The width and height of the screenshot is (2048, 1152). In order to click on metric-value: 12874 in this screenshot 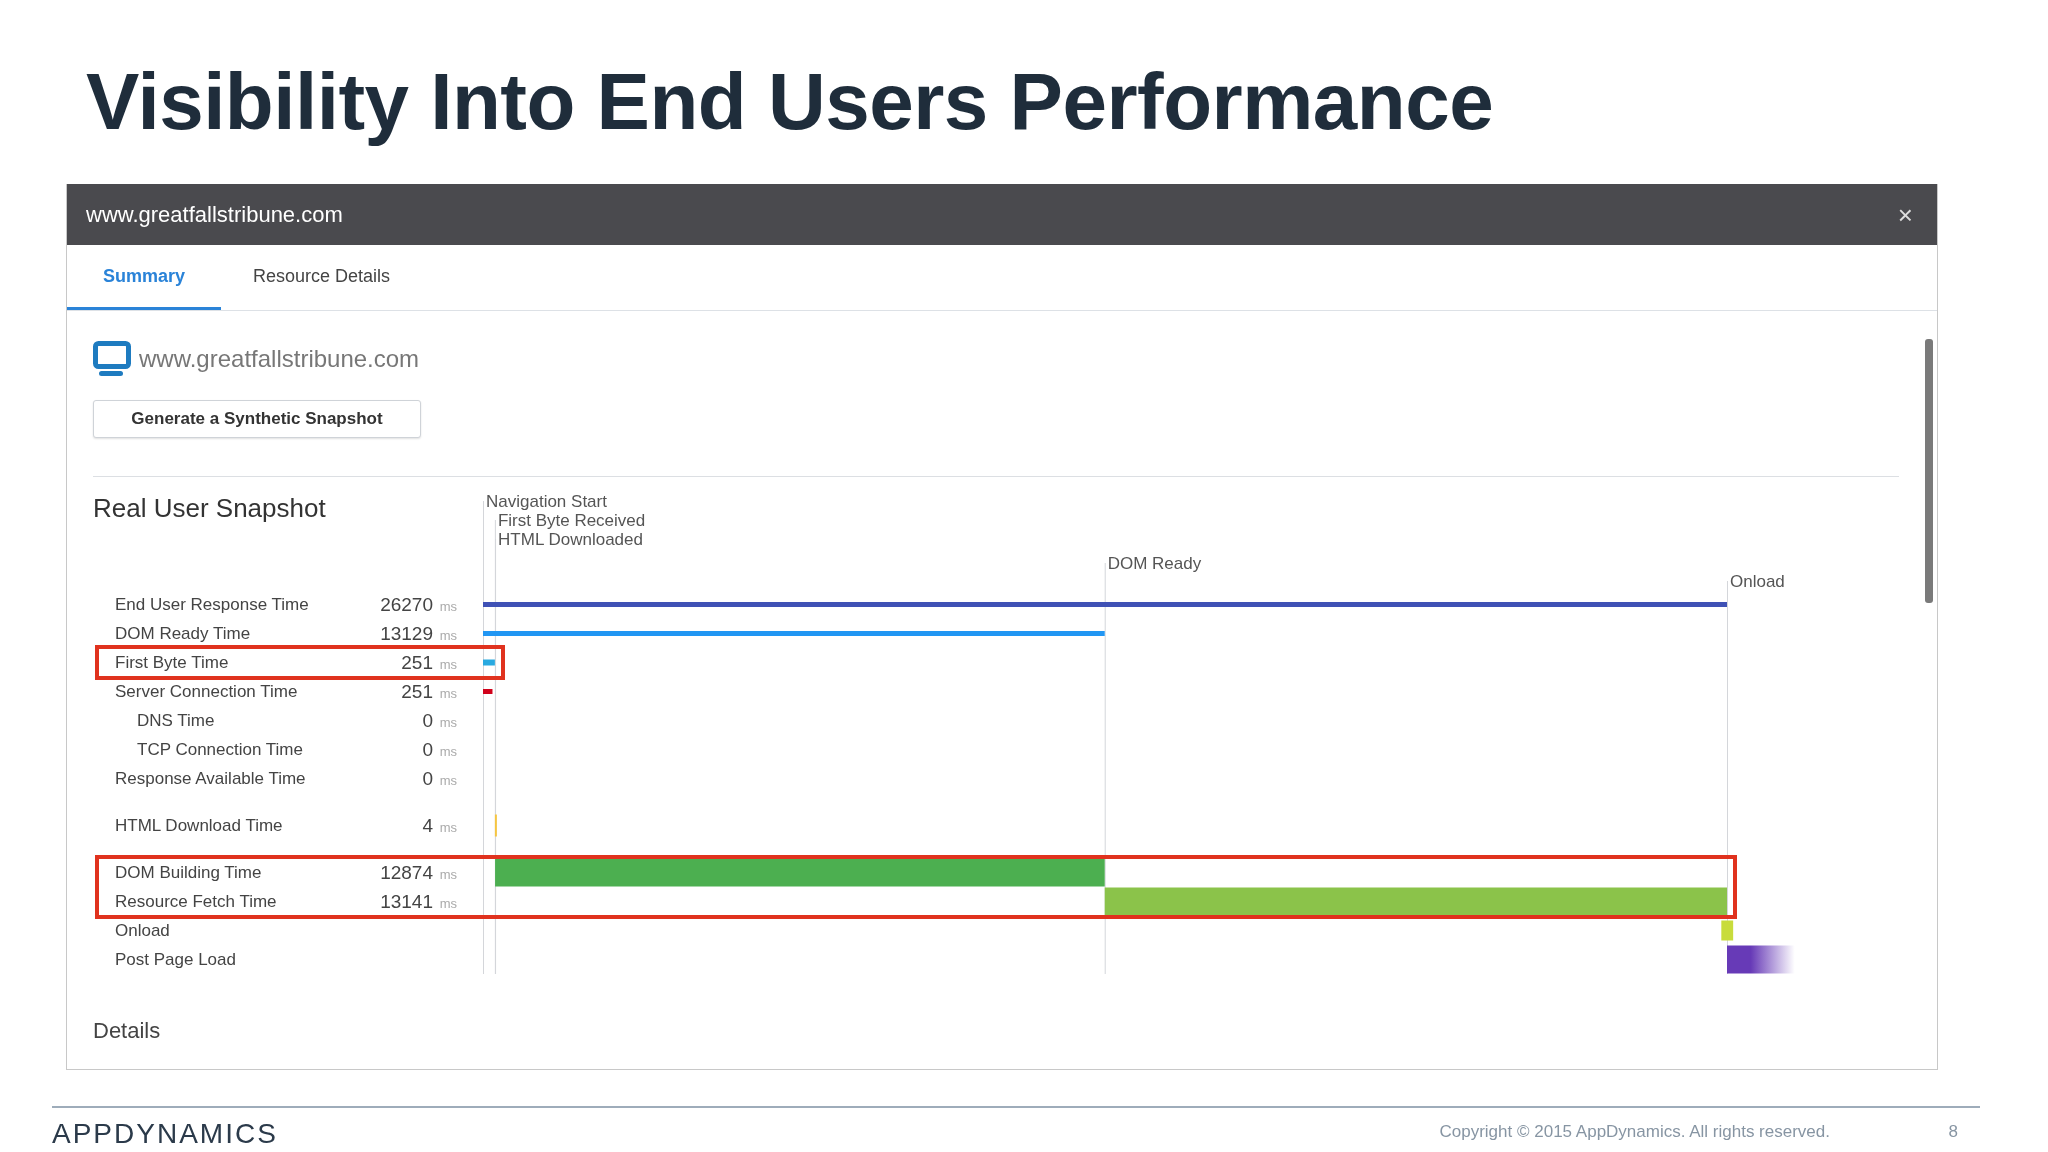, I will do `click(406, 872)`.